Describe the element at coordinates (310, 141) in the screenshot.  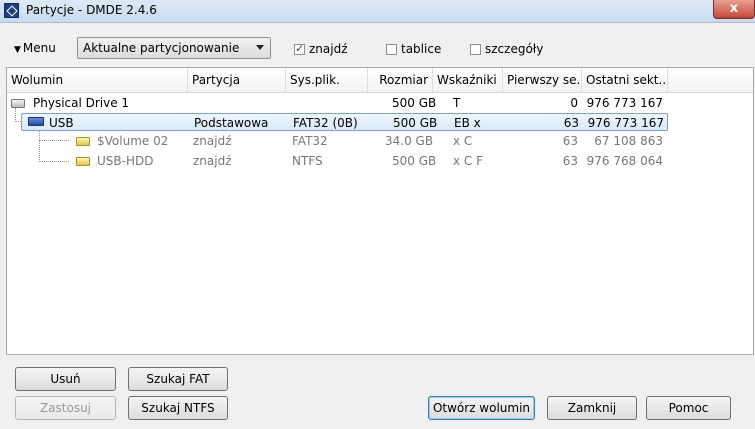
I see `filesystem-value: FAT32` at that location.